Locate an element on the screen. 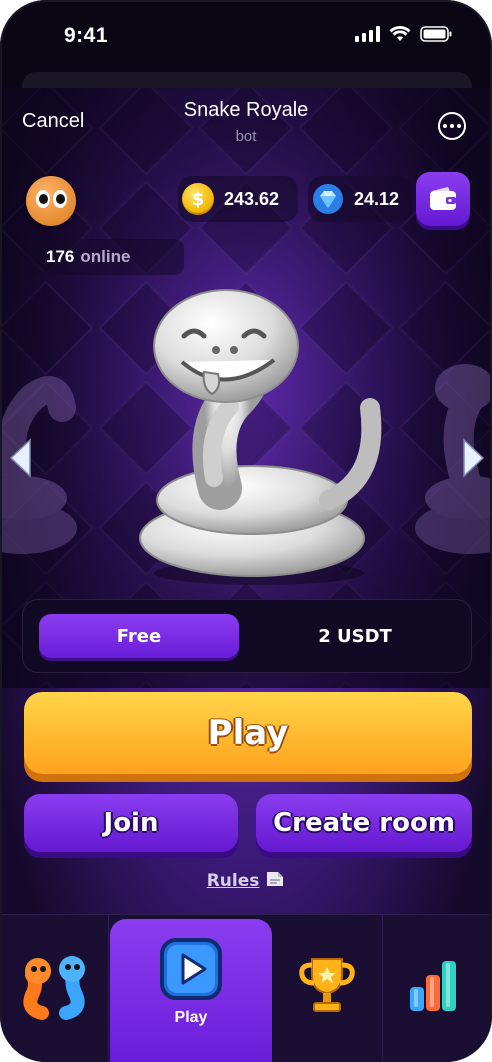  wallet-button is located at coordinates (443, 199).